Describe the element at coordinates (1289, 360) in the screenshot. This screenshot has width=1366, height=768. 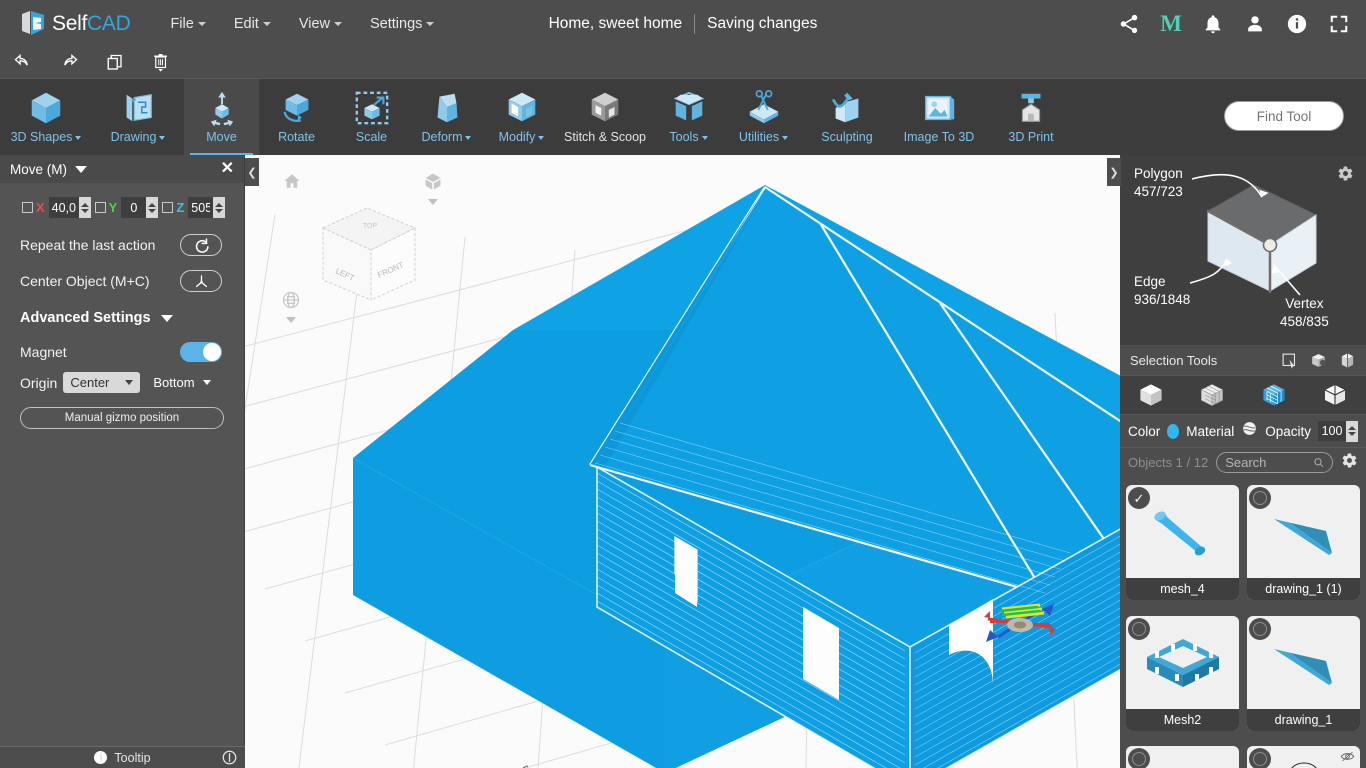
I see `marquee-select-icon` at that location.